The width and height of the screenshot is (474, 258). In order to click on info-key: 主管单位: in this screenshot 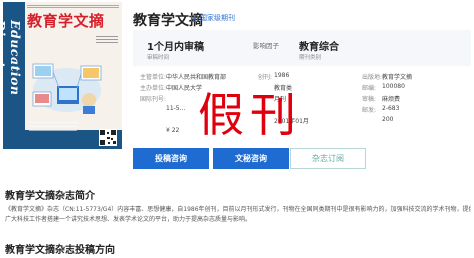, I will do `click(153, 77)`.